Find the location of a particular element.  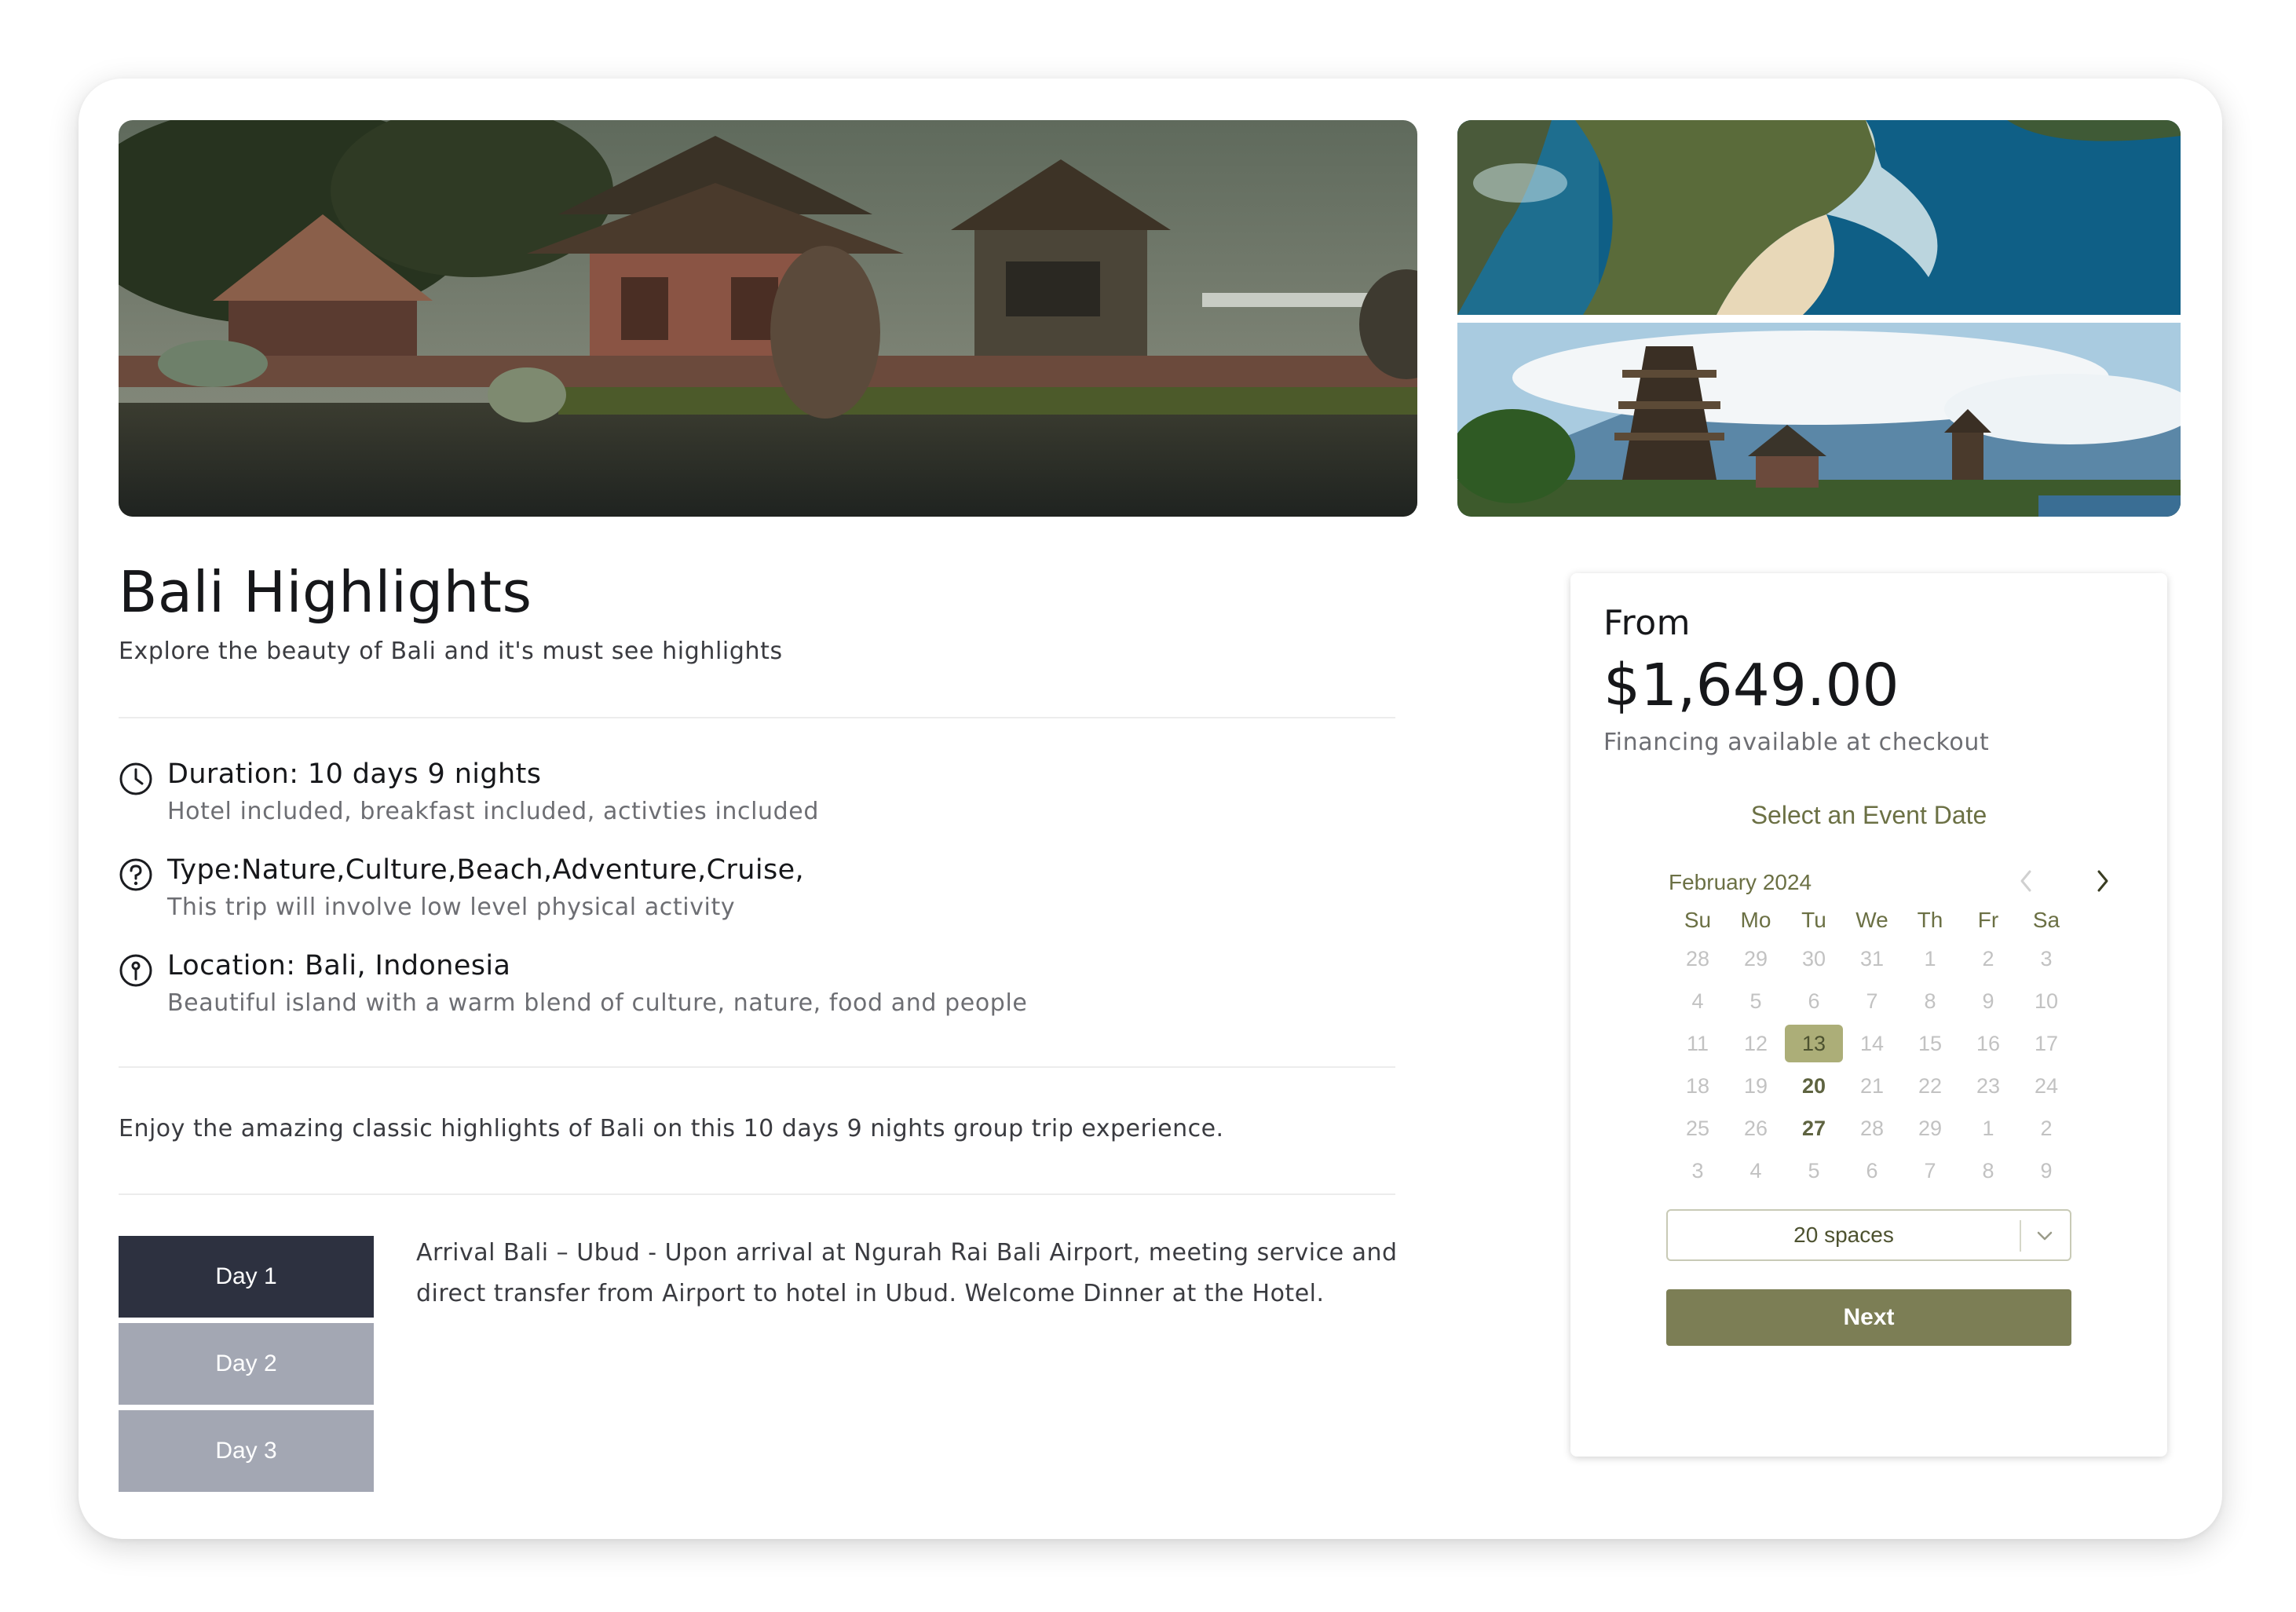

from-label: From is located at coordinates (1647, 623).